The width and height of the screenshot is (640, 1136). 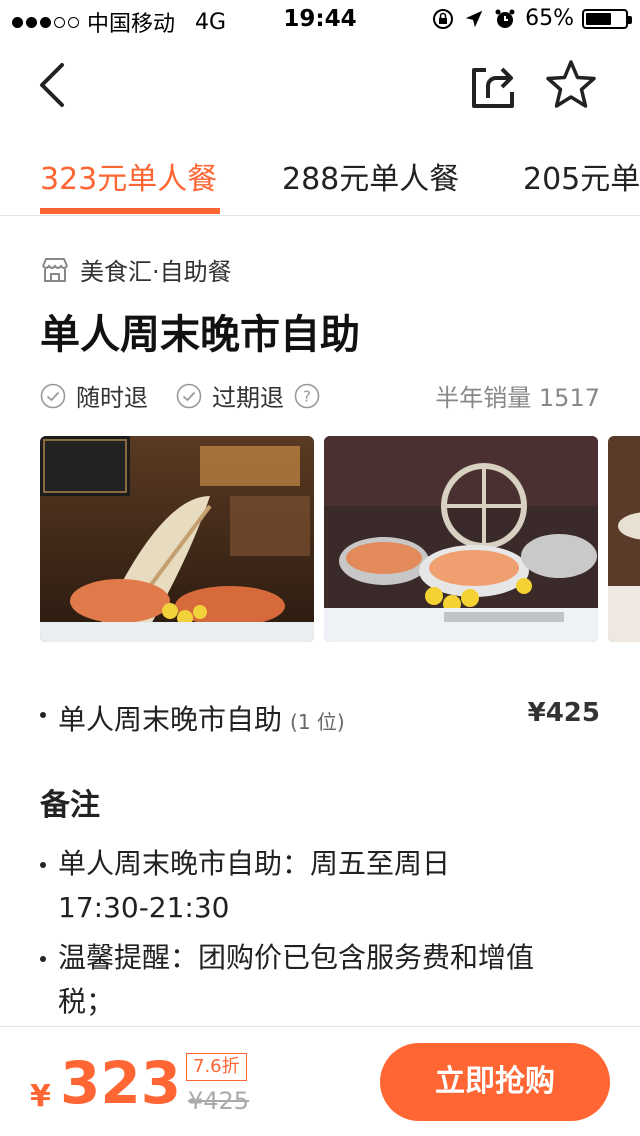 What do you see at coordinates (563, 713) in the screenshot?
I see `package-price: ¥425` at bounding box center [563, 713].